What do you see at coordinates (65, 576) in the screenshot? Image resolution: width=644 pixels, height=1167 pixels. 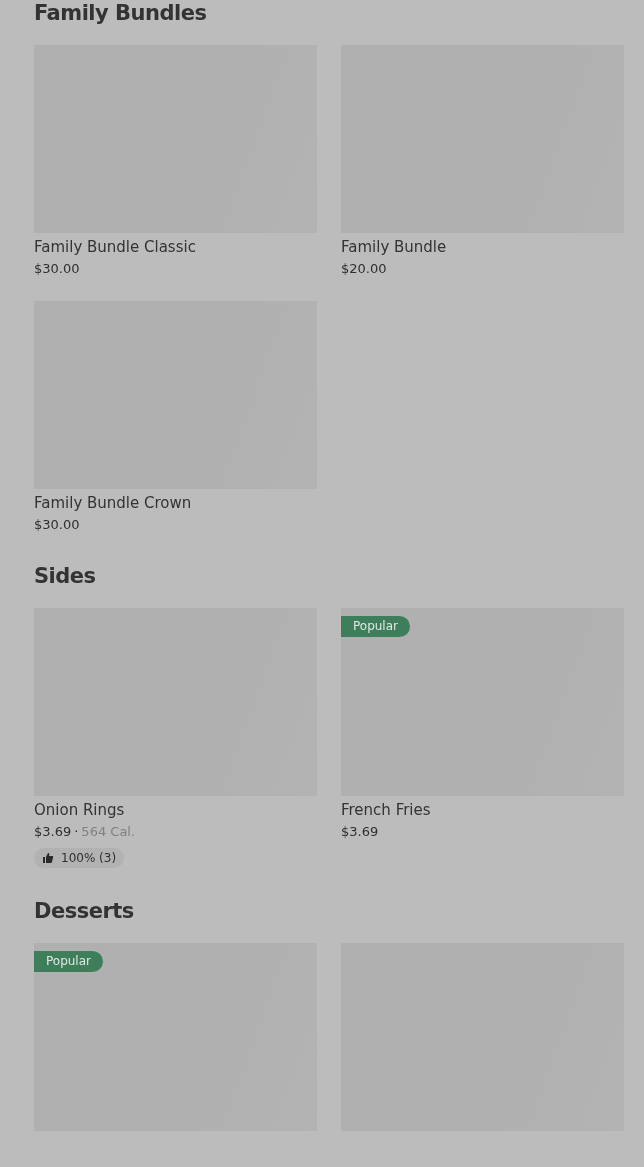 I see `section-heading: Sides` at bounding box center [65, 576].